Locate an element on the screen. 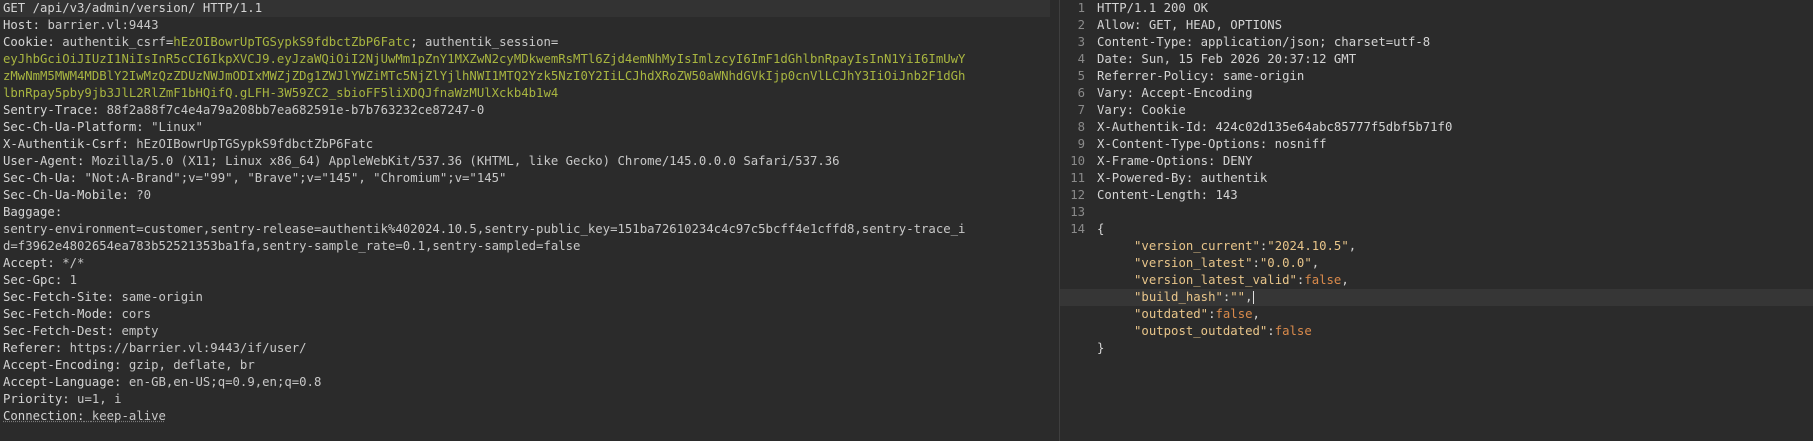 This screenshot has height=441, width=1813. header-key: Sec-Ch-Ua-Platform: is located at coordinates (73, 127).